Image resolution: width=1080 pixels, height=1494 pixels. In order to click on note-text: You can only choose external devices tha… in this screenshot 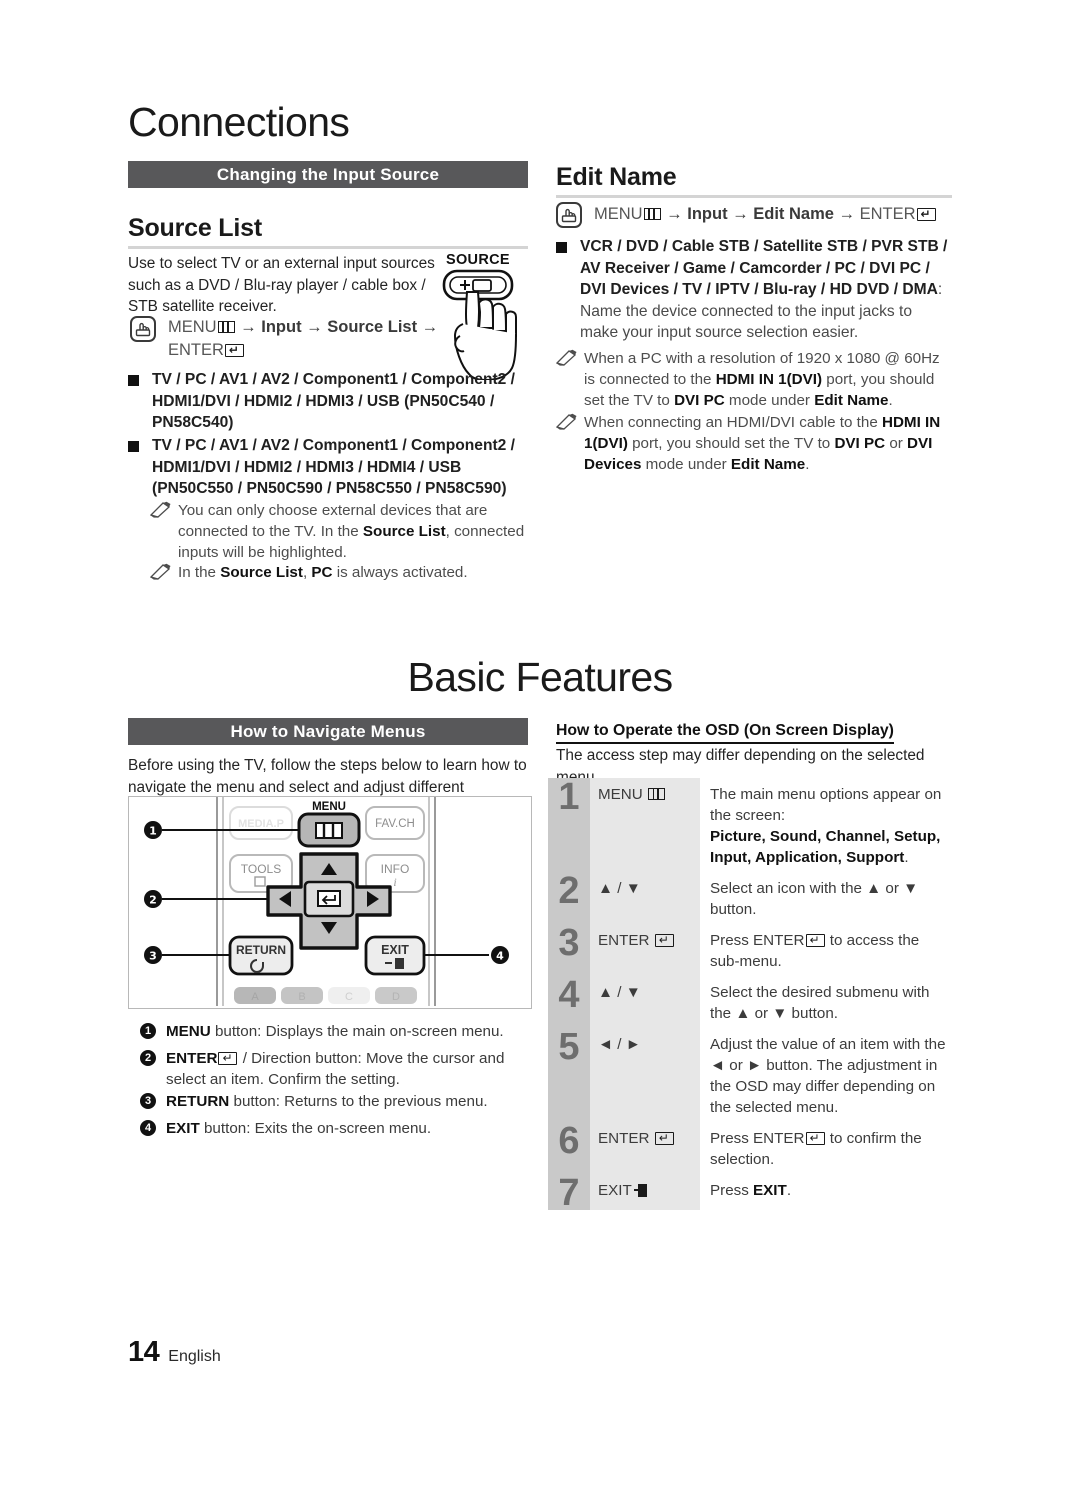, I will do `click(351, 531)`.